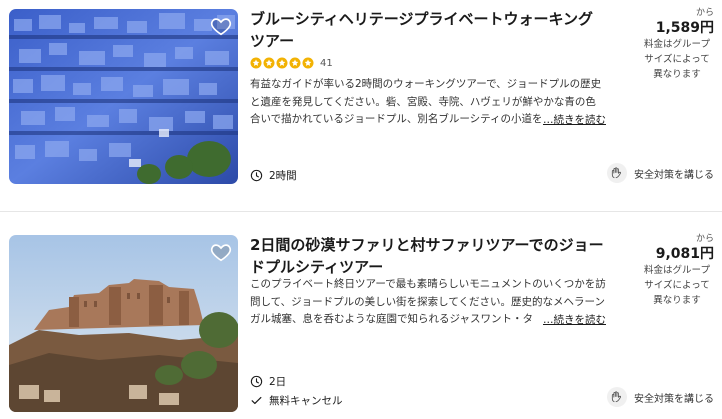 The width and height of the screenshot is (722, 419). I want to click on listing-title: 2日間の砂漠サファリと村サファリツアーでのジョードプルシティツアー, so click(427, 256).